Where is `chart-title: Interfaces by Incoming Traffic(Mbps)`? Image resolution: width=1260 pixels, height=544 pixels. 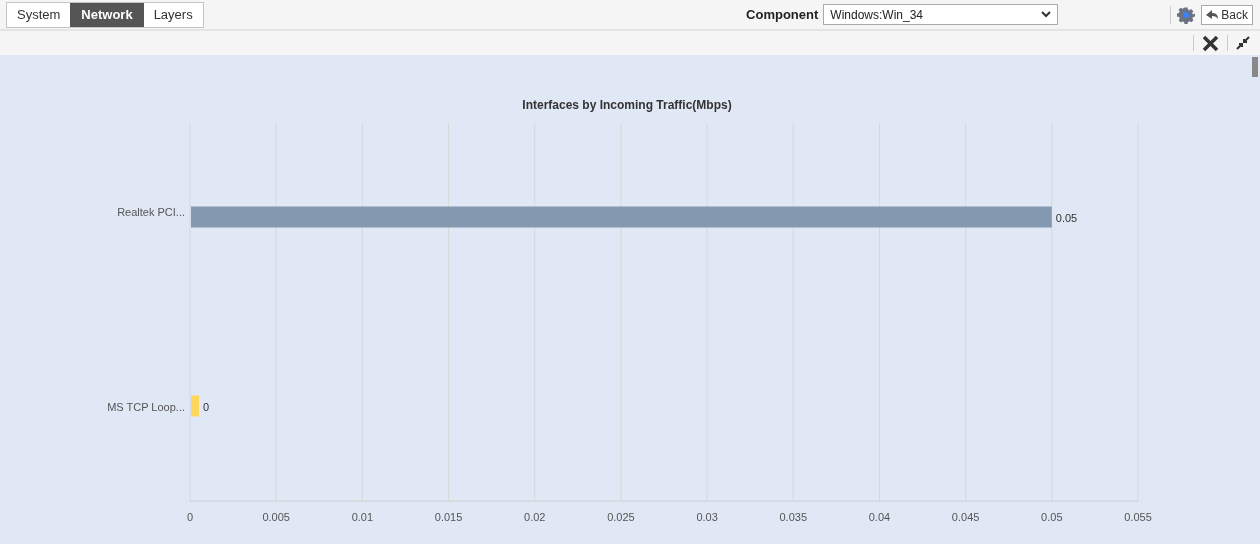 chart-title: Interfaces by Incoming Traffic(Mbps) is located at coordinates (627, 105).